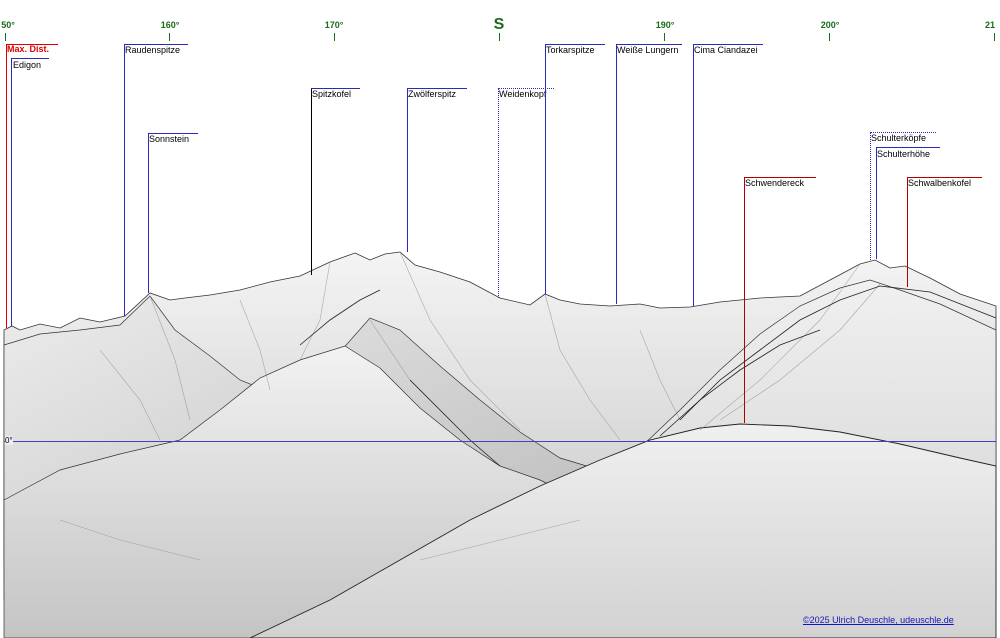 This screenshot has width=1000, height=638. What do you see at coordinates (28, 49) in the screenshot?
I see `max-distance-label: Max. Dist.` at bounding box center [28, 49].